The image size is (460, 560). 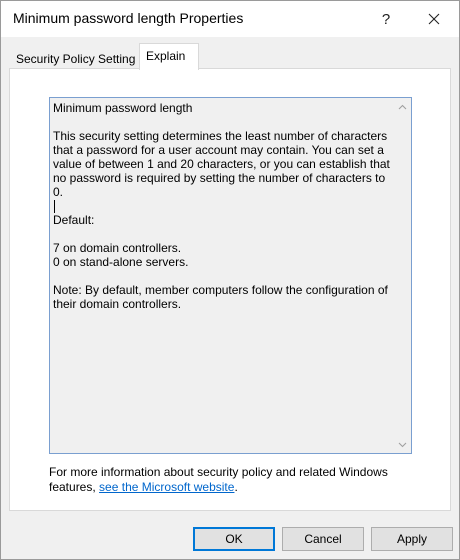 I want to click on scroll-down-button, so click(x=402, y=444).